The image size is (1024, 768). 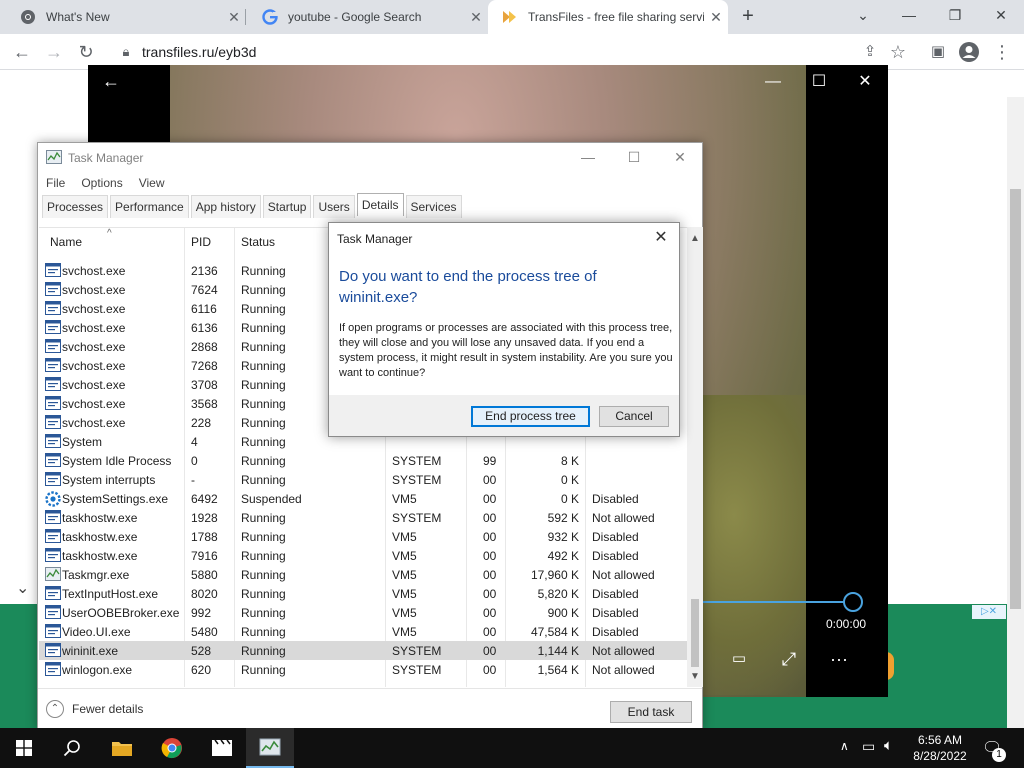 I want to click on table-row: System interrupts - Running SYSTEM 00 0 K, so click(x=363, y=479).